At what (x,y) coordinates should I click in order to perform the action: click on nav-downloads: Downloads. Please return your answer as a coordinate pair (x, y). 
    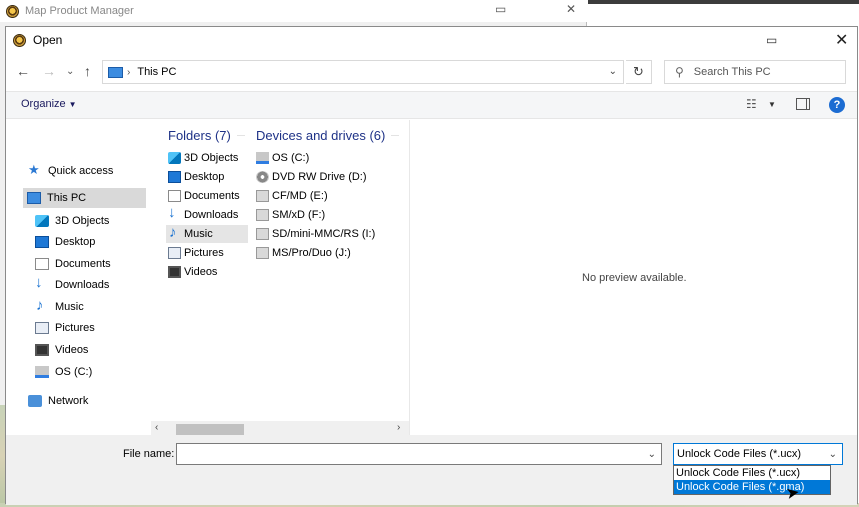
    Looking at the image, I should click on (72, 284).